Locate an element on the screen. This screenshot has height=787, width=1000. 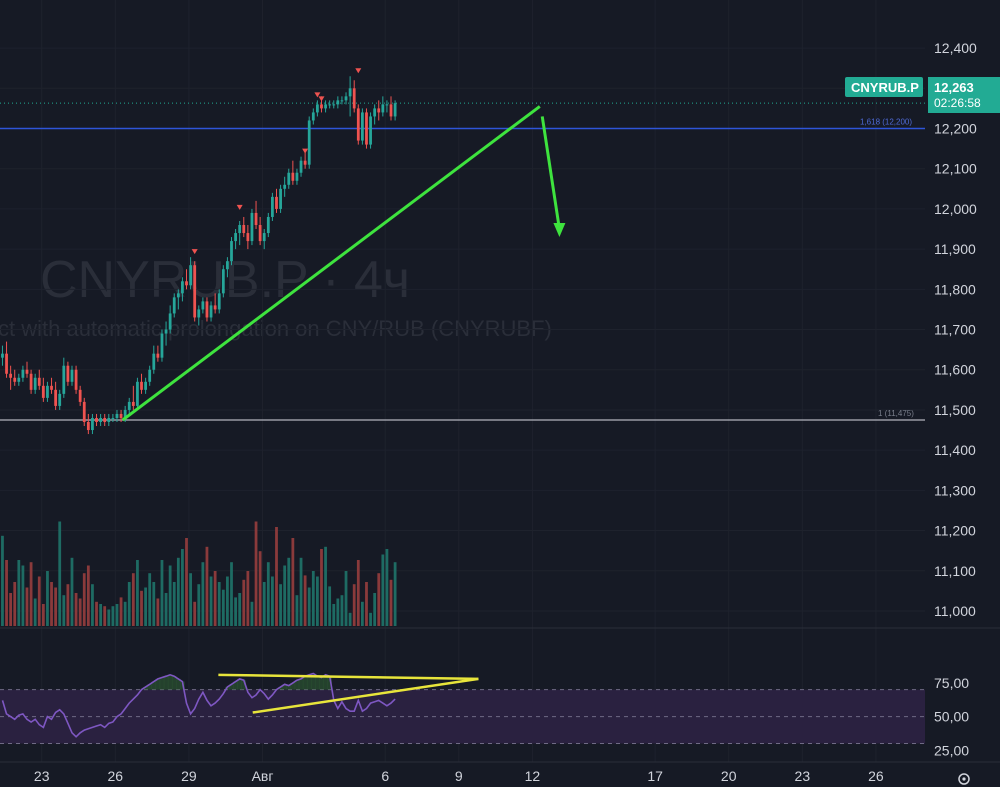
price-tick-label: 11,700 is located at coordinates (955, 330).